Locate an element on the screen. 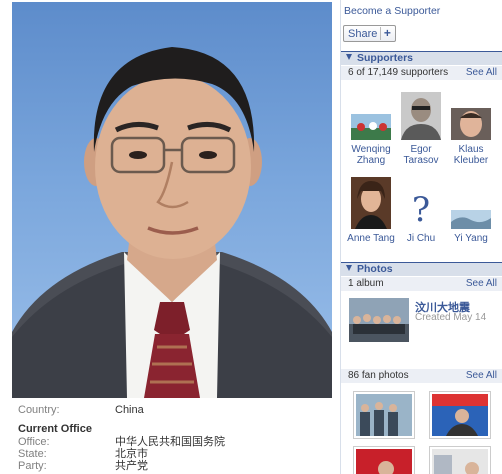 The height and width of the screenshot is (474, 502). unknown-user-question-icon: ? is located at coordinates (421, 210).